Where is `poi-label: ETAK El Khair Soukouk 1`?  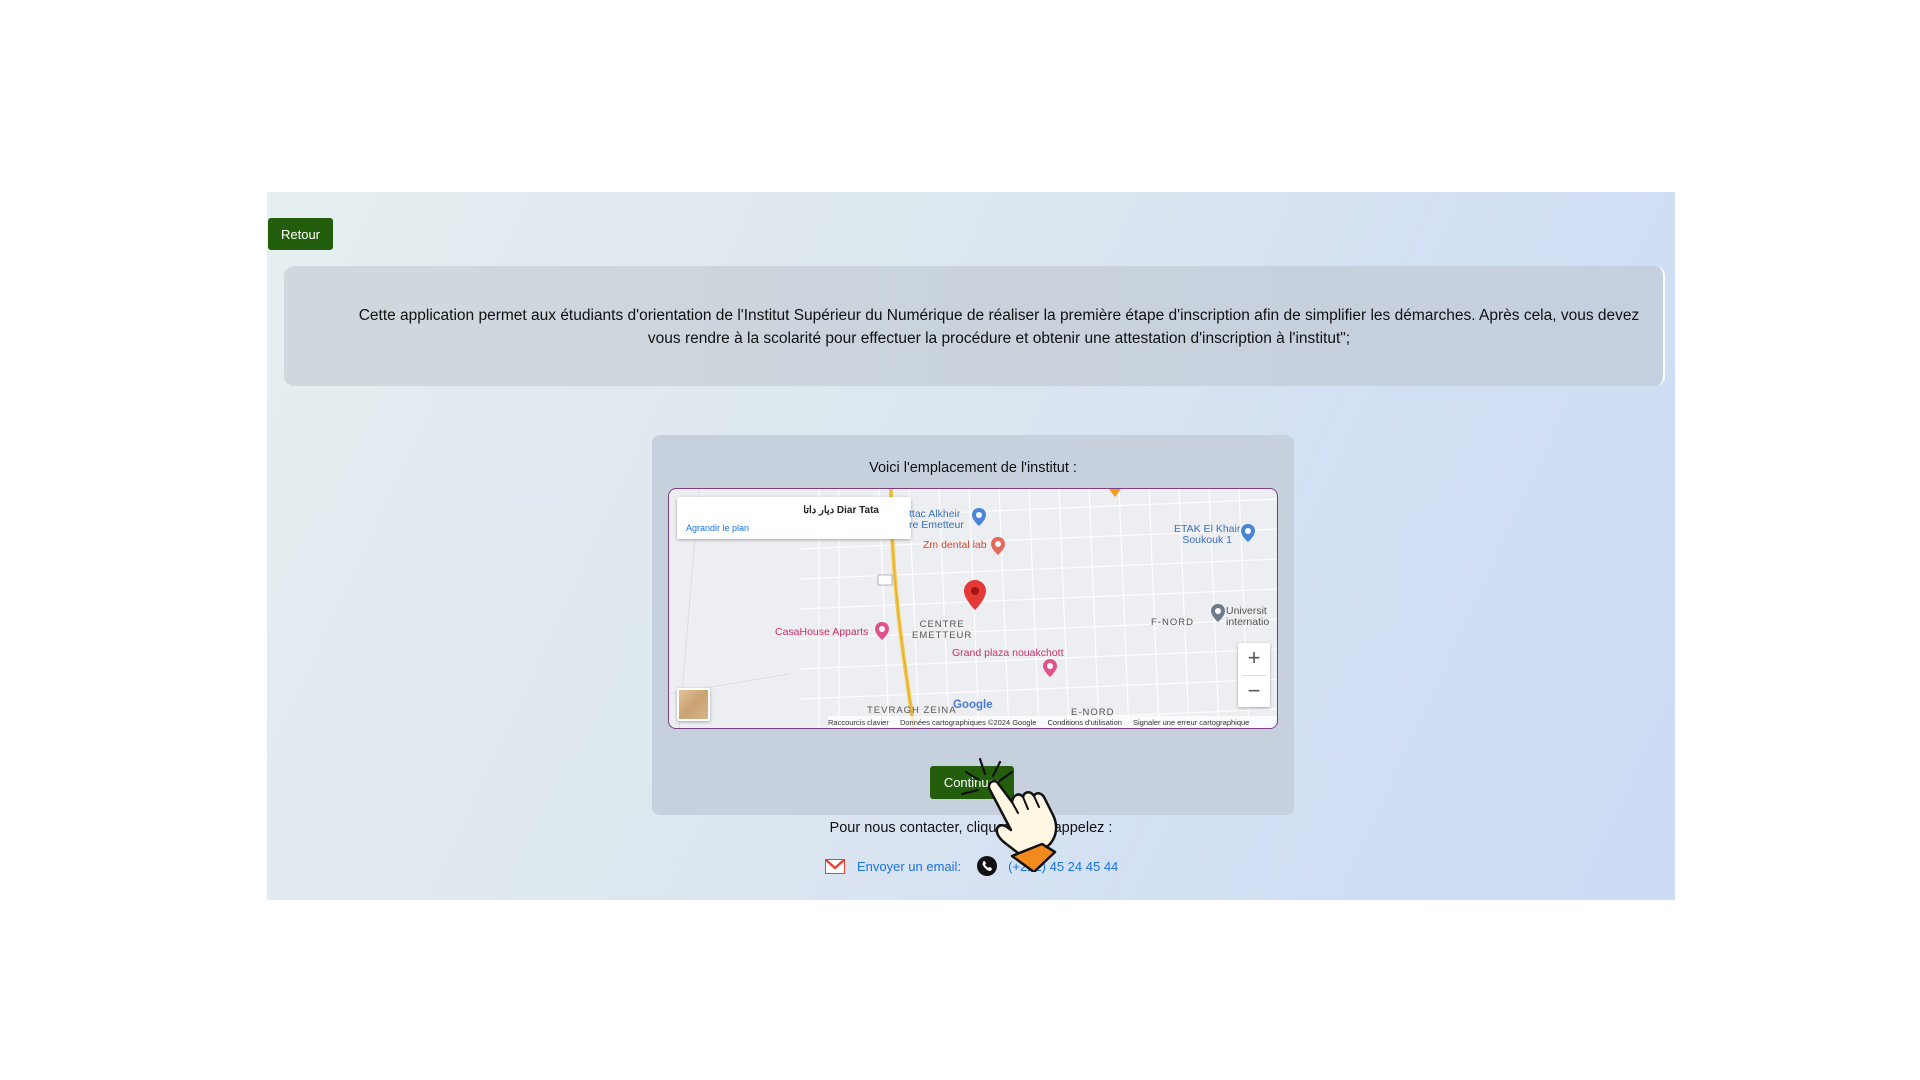 poi-label: ETAK El Khair Soukouk 1 is located at coordinates (1207, 535).